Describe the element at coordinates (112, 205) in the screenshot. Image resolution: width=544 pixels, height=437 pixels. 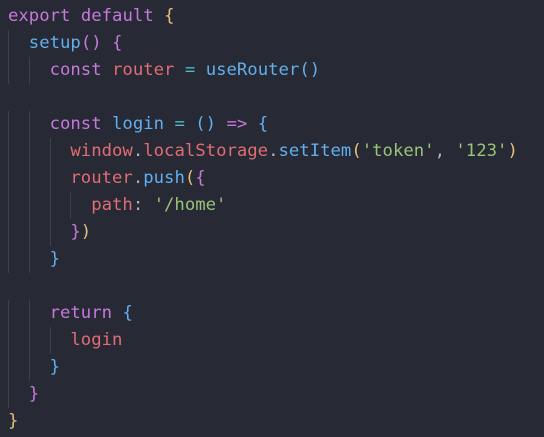
I see `code-token: path` at that location.